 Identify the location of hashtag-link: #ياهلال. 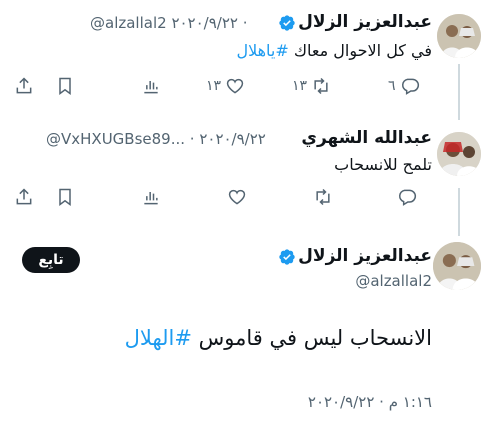
(262, 50).